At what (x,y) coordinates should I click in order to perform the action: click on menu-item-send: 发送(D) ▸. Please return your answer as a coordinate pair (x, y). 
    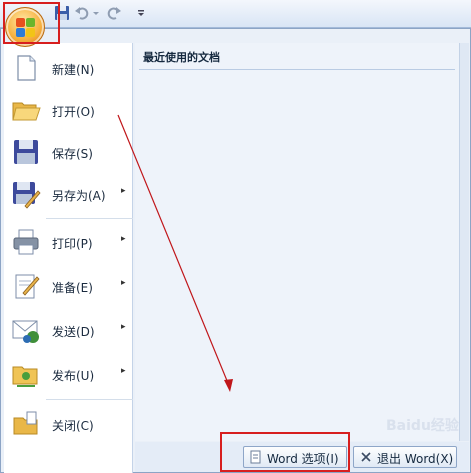
    Looking at the image, I should click on (68, 330).